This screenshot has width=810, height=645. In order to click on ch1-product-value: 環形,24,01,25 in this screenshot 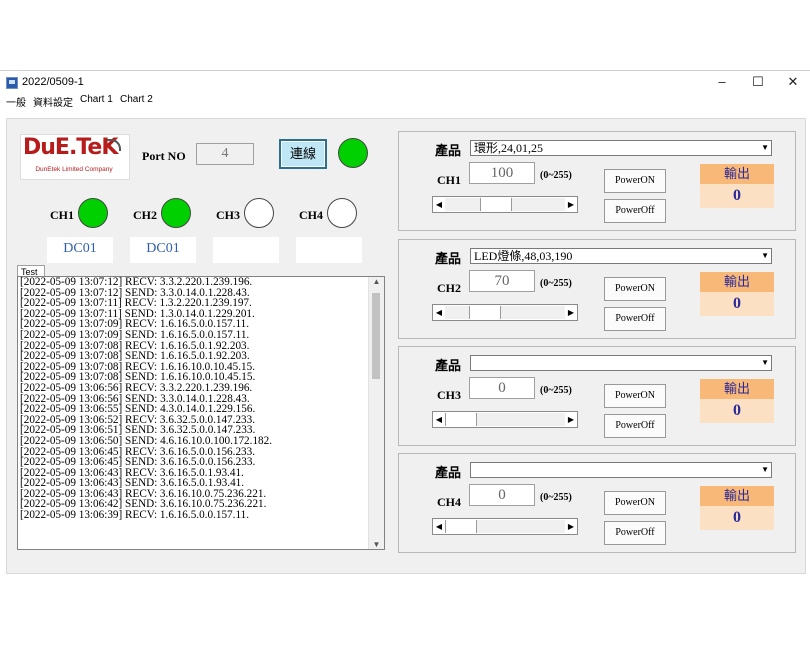, I will do `click(509, 148)`.